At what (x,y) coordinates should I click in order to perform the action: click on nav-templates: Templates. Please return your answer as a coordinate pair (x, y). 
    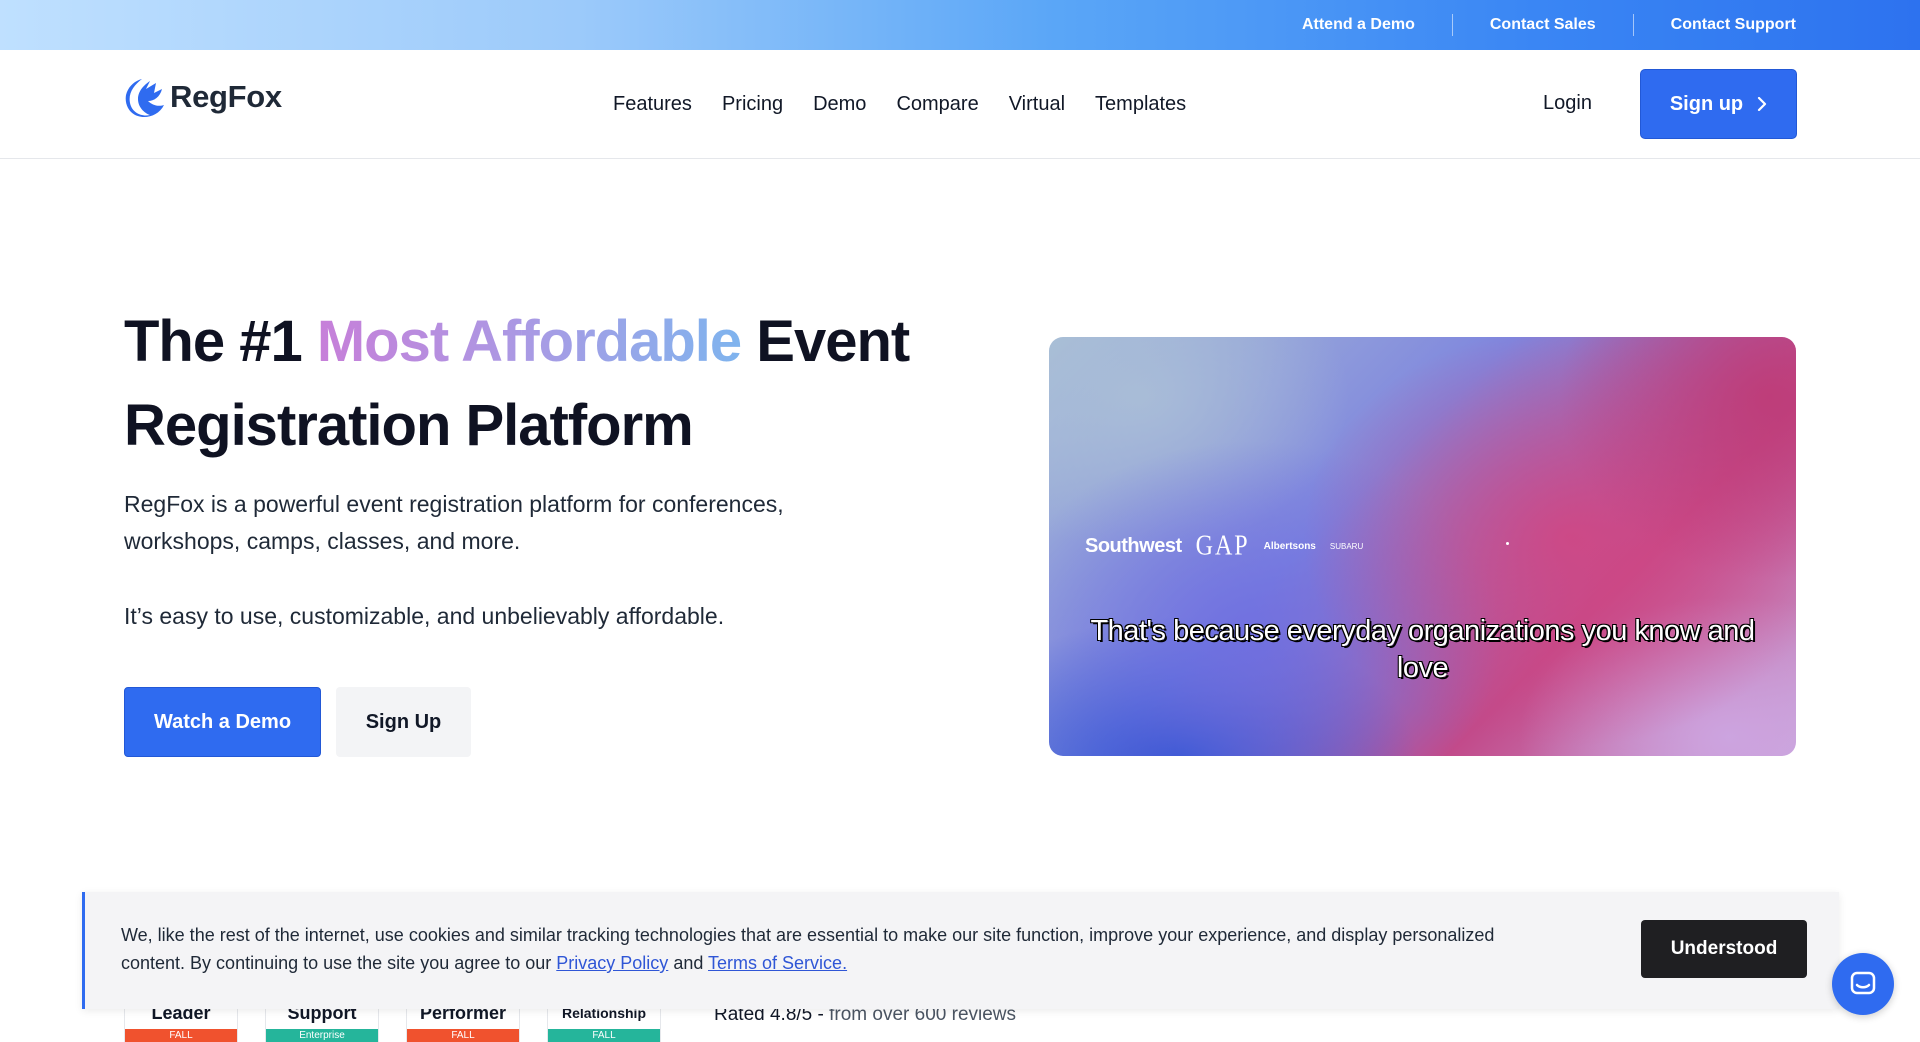
    Looking at the image, I should click on (1140, 104).